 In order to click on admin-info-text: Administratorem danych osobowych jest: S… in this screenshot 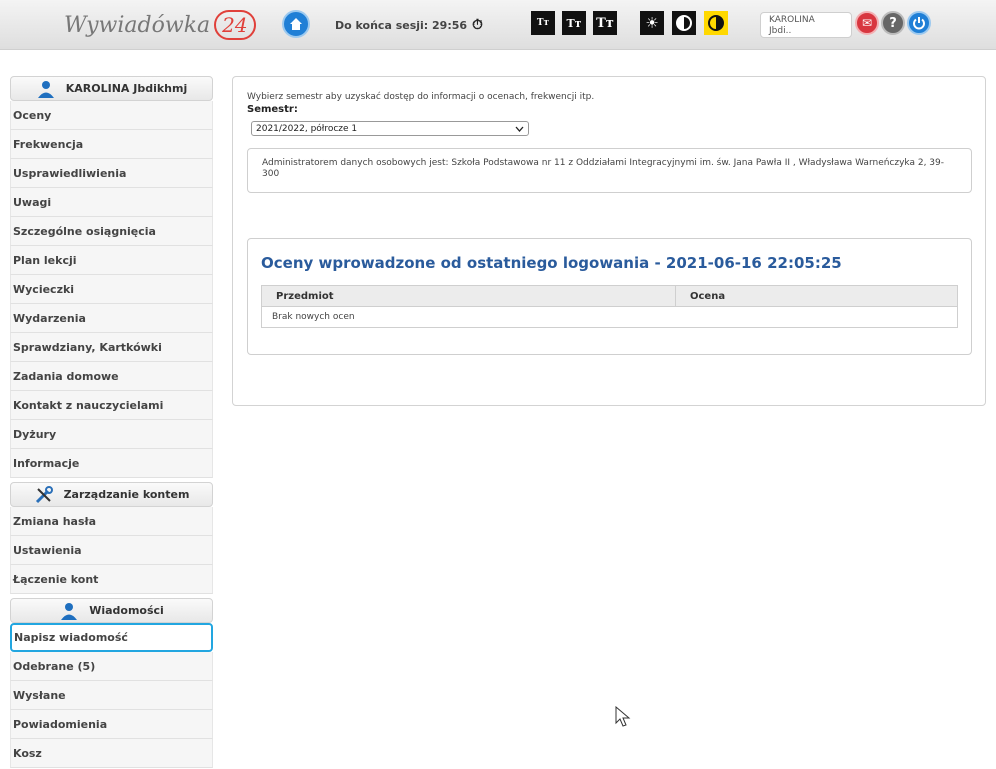, I will do `click(603, 168)`.